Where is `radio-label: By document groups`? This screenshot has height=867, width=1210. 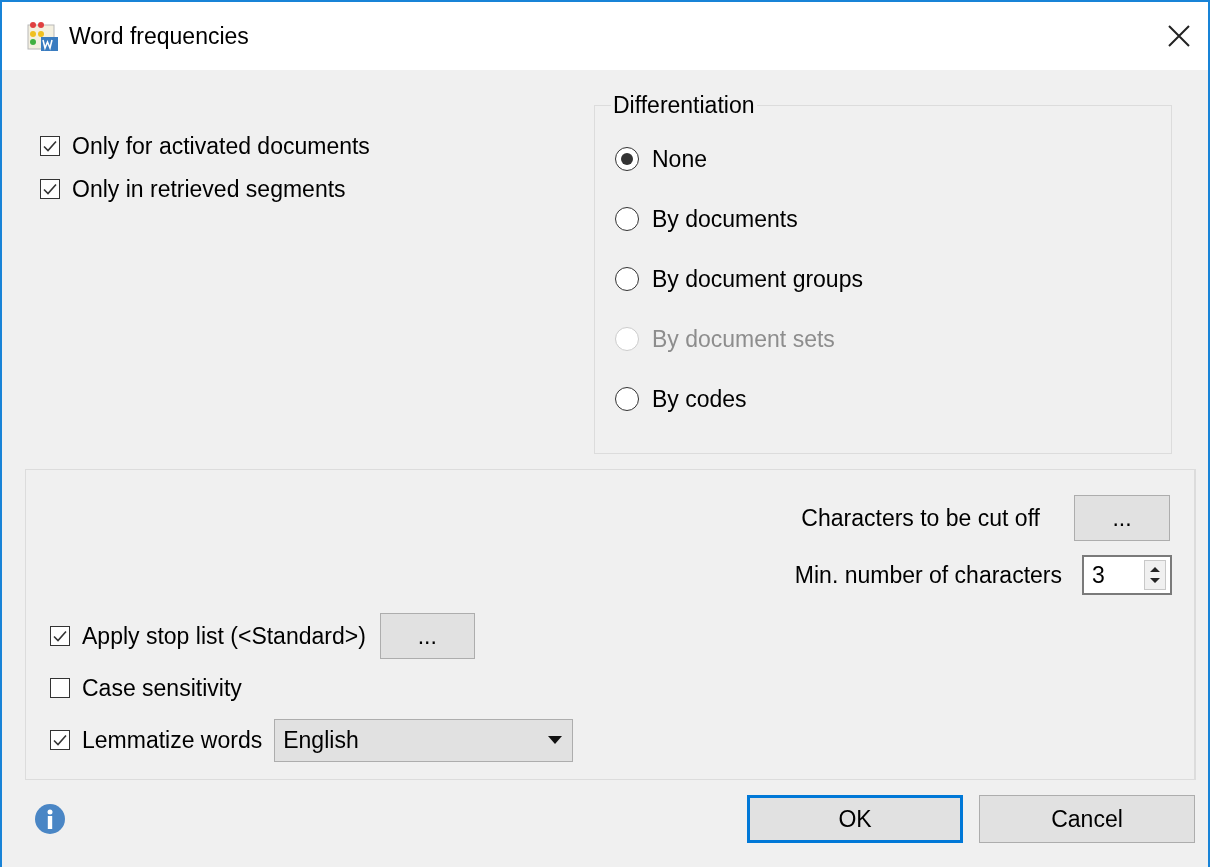 radio-label: By document groups is located at coordinates (757, 279).